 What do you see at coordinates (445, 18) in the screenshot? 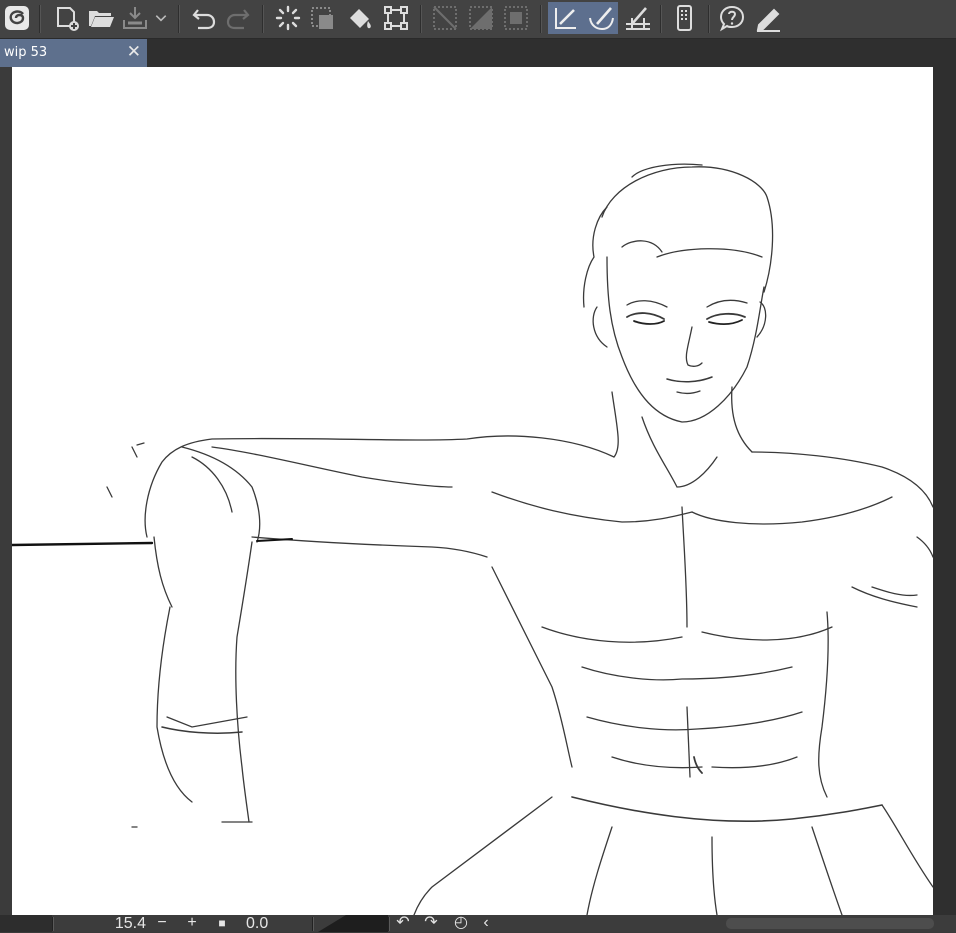
I see `clear-icon` at bounding box center [445, 18].